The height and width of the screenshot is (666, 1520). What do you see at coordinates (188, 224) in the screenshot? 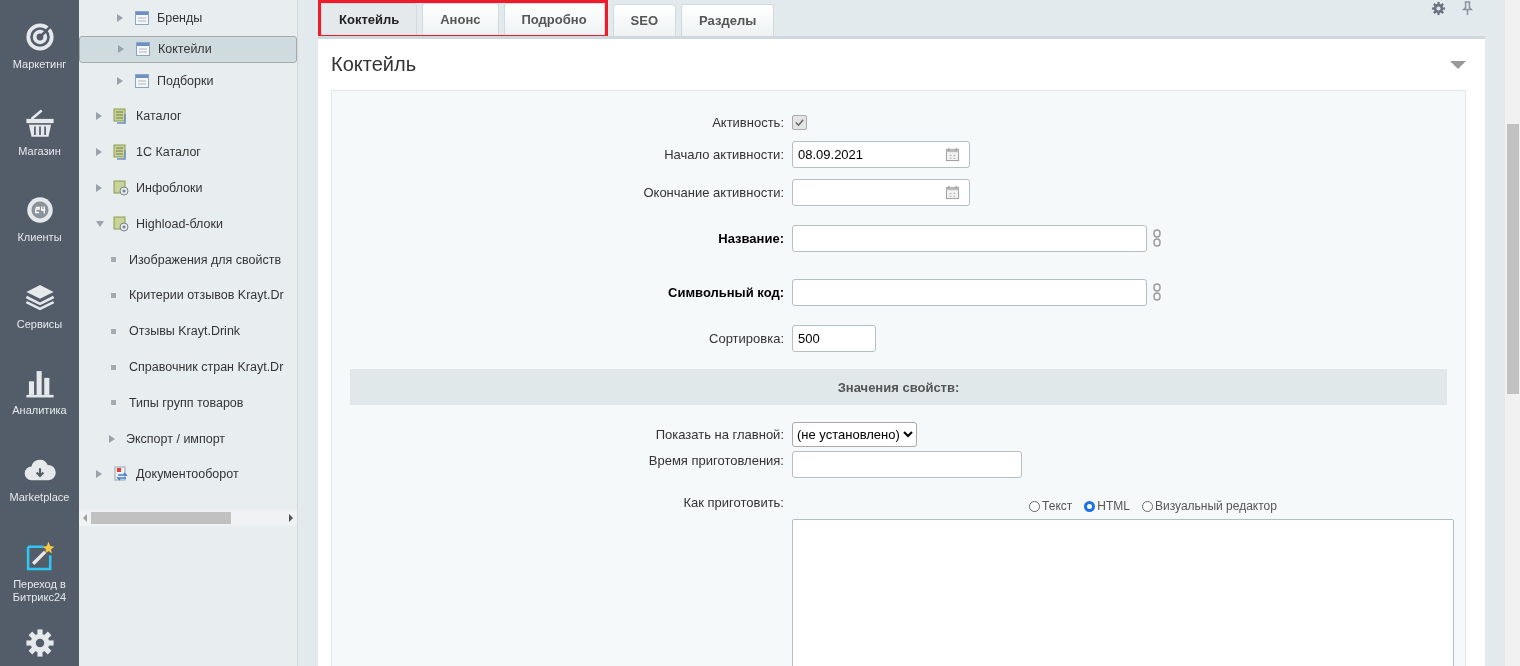
I see `tree-item: Highload-блоки` at bounding box center [188, 224].